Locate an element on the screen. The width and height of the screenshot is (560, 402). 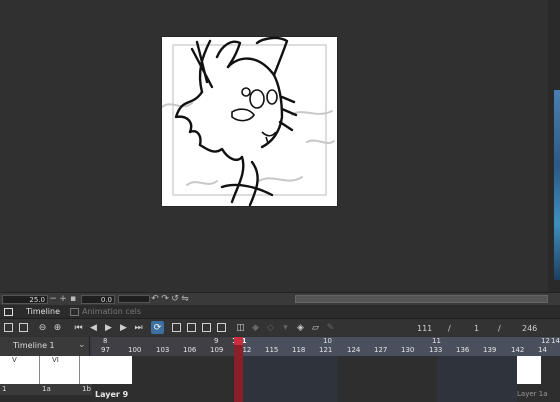
ruler-frame-label: 136 is located at coordinates (463, 350).